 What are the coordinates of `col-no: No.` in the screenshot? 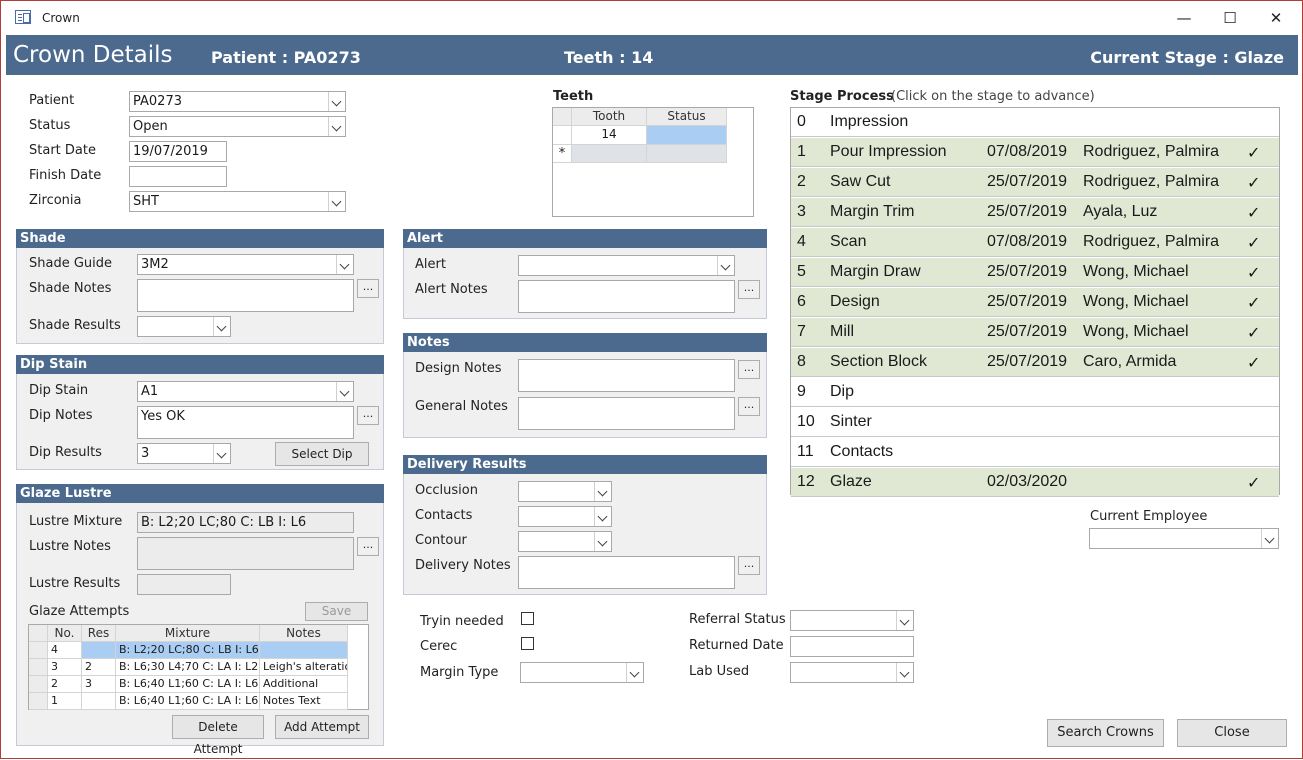 It's located at (65, 633).